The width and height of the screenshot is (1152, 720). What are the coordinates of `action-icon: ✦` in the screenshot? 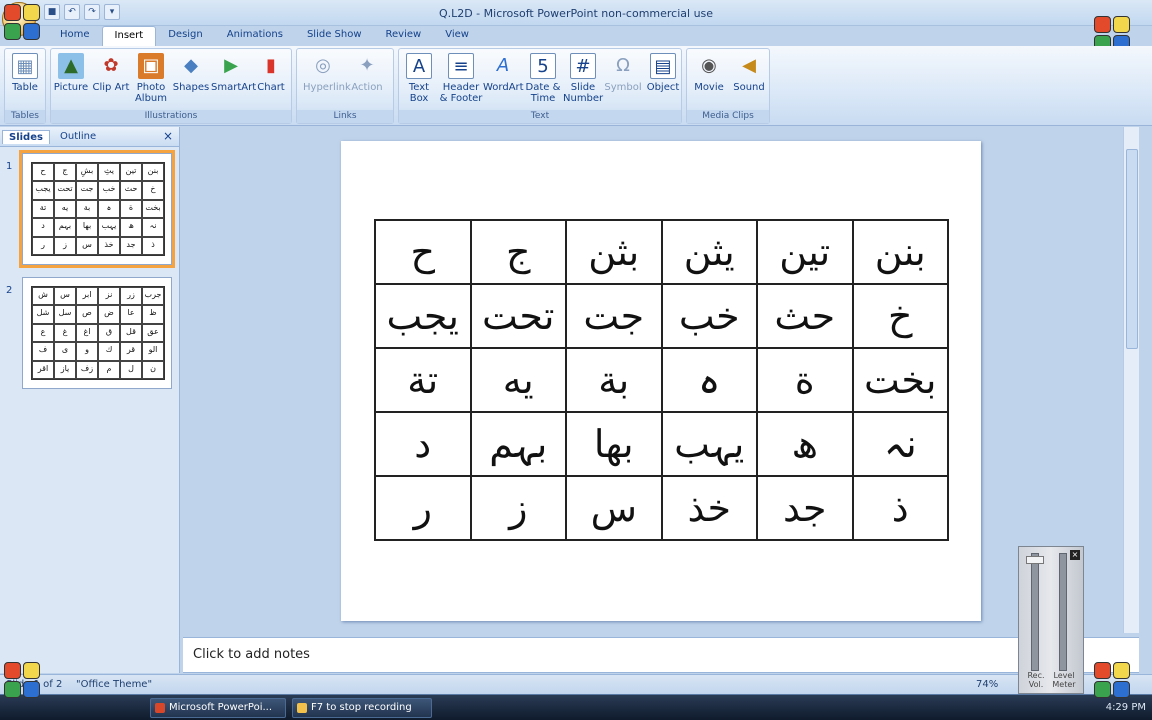 It's located at (367, 65).